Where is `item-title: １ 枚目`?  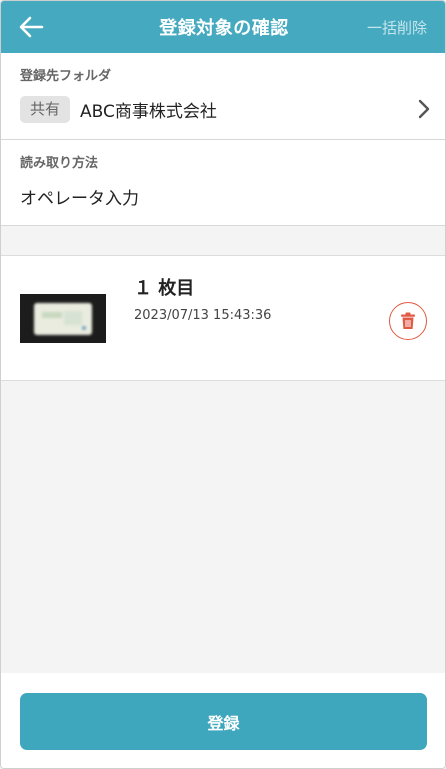
item-title: １ 枚目 is located at coordinates (164, 288).